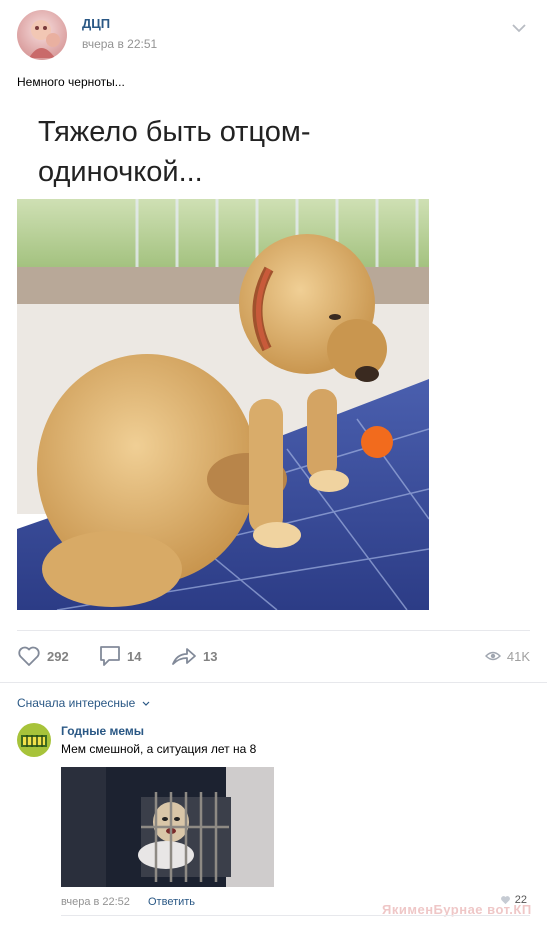 Image resolution: width=547 pixels, height=927 pixels. What do you see at coordinates (167, 827) in the screenshot?
I see `comment-image` at bounding box center [167, 827].